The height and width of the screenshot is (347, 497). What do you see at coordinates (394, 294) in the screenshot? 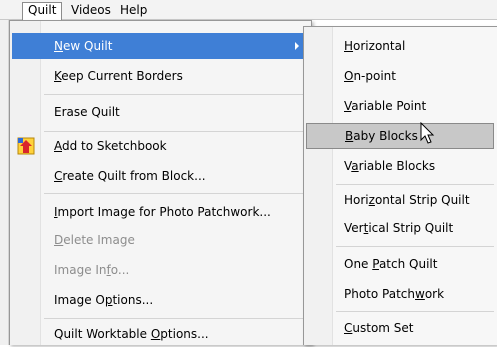
I see `menu-item-label: Photo Patchwork` at bounding box center [394, 294].